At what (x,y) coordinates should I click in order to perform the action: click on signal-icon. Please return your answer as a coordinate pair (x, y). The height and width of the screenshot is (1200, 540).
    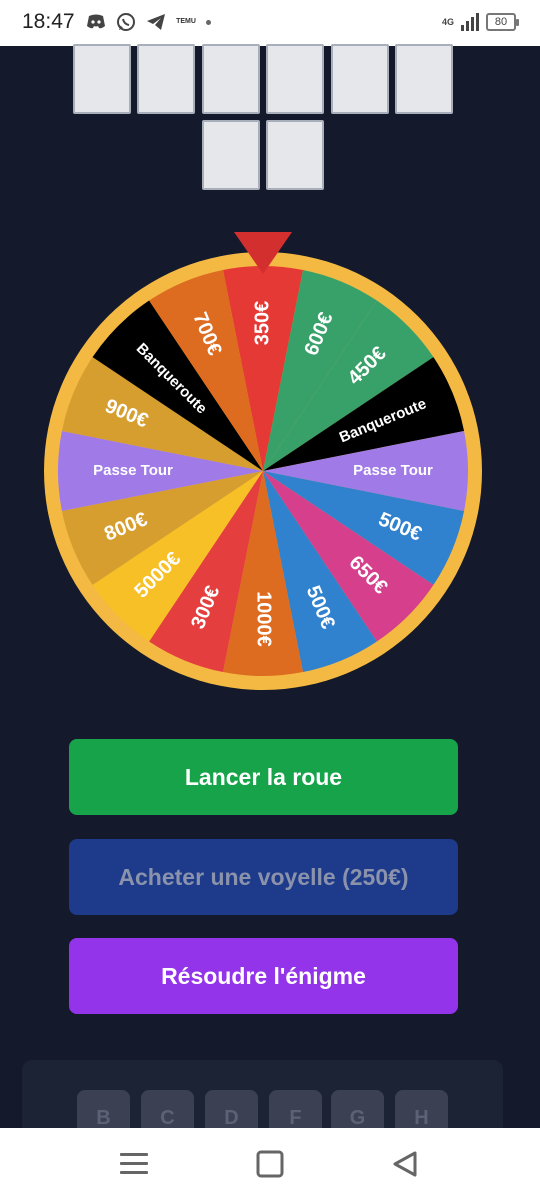
    Looking at the image, I should click on (470, 22).